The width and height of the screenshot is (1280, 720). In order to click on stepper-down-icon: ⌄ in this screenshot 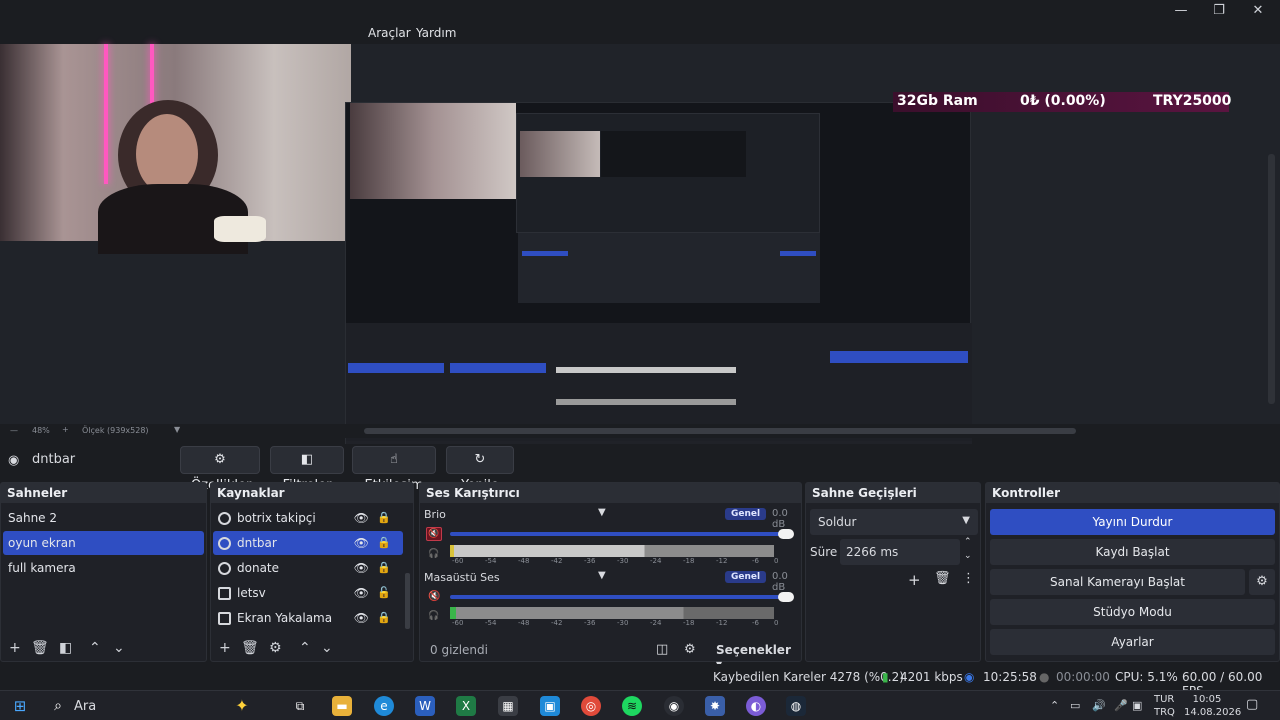, I will do `click(968, 556)`.